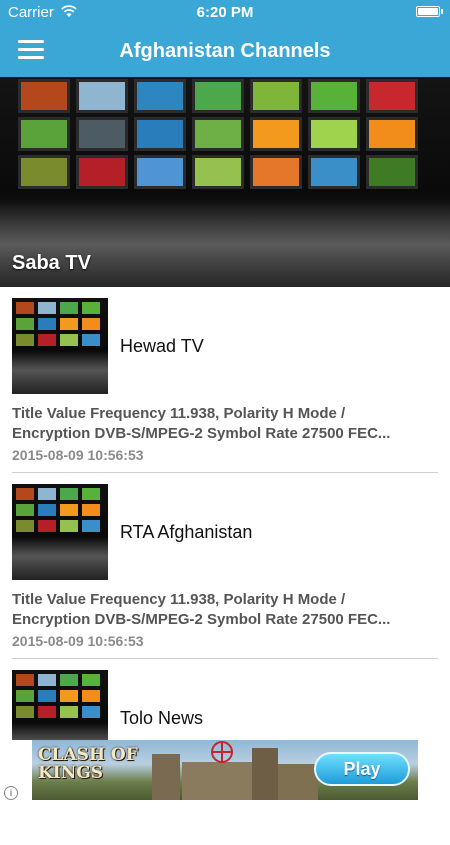 Image resolution: width=450 pixels, height=845 pixels. Describe the element at coordinates (11, 793) in the screenshot. I see `info-icon: i` at that location.